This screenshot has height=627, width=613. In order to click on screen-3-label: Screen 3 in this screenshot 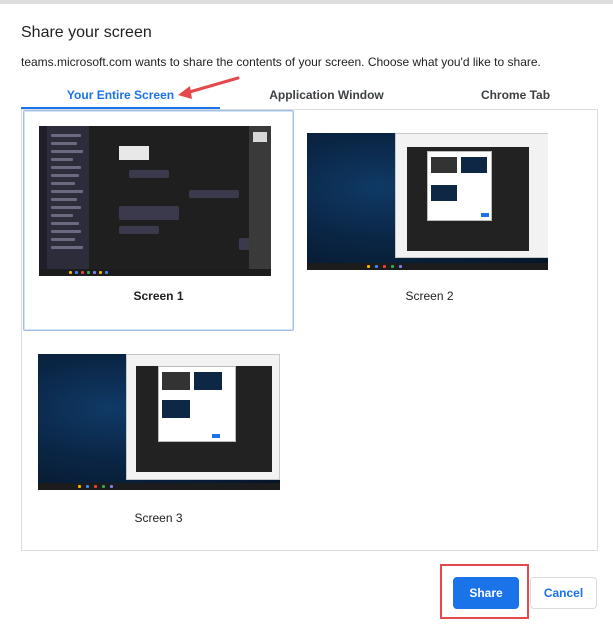, I will do `click(158, 518)`.